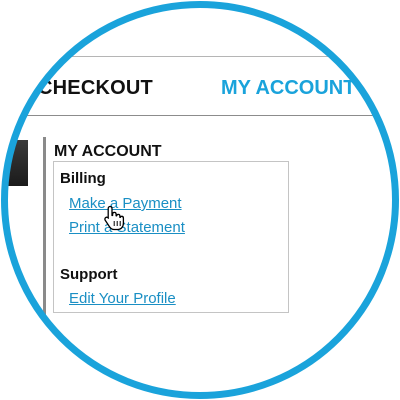 The height and width of the screenshot is (400, 400). Describe the element at coordinates (114, 218) in the screenshot. I see `hand-pointer-icon` at that location.